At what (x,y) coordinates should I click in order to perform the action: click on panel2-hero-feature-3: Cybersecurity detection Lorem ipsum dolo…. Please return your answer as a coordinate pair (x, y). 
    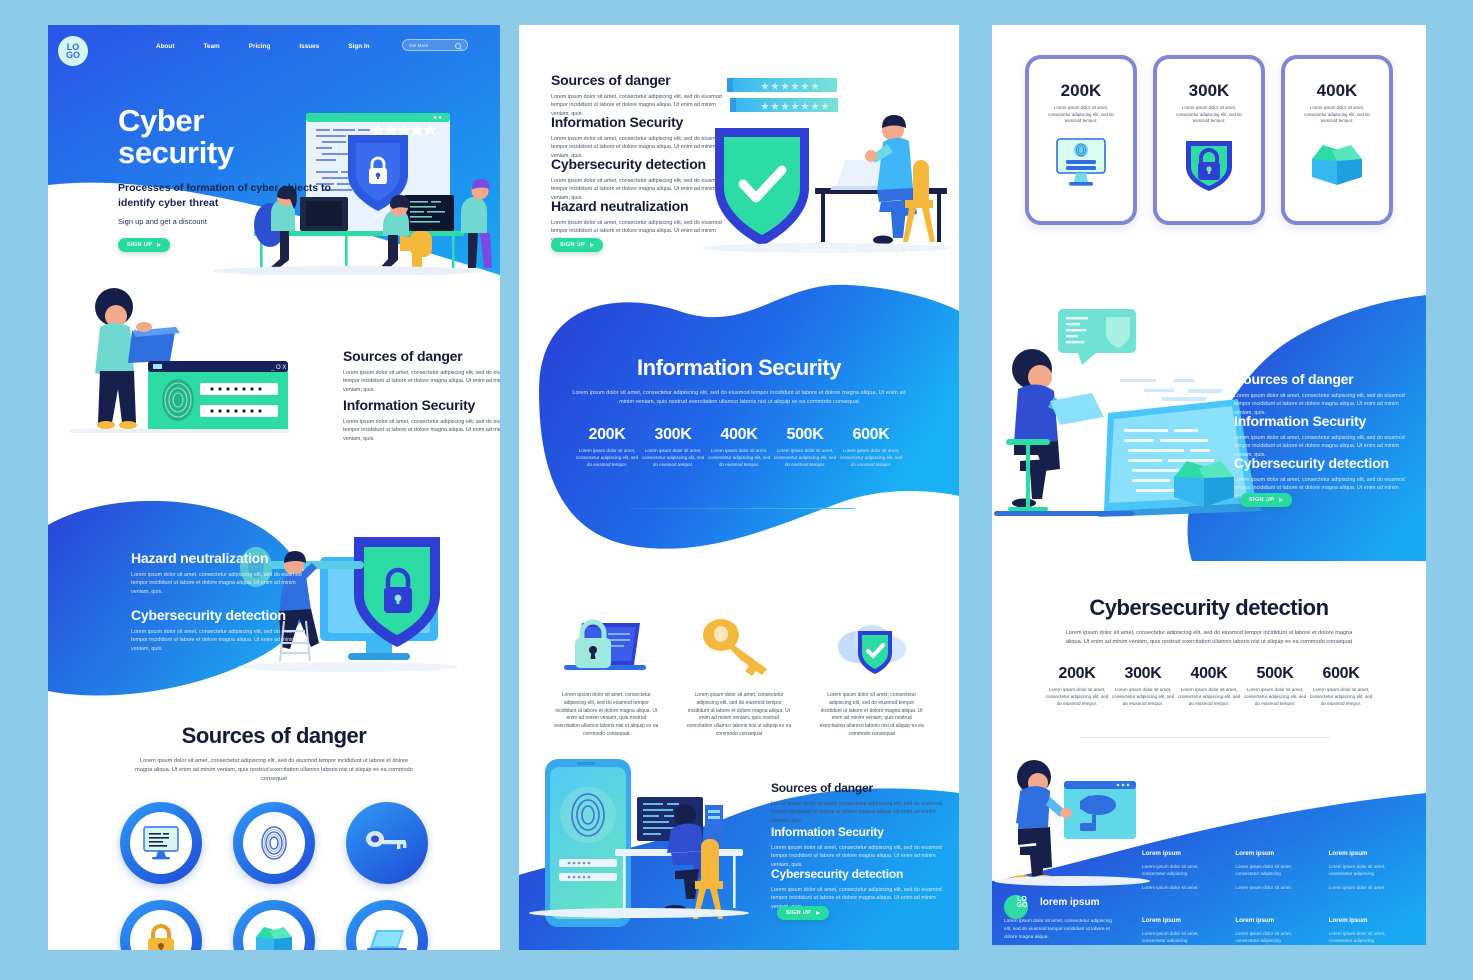
    Looking at the image, I should click on (637, 179).